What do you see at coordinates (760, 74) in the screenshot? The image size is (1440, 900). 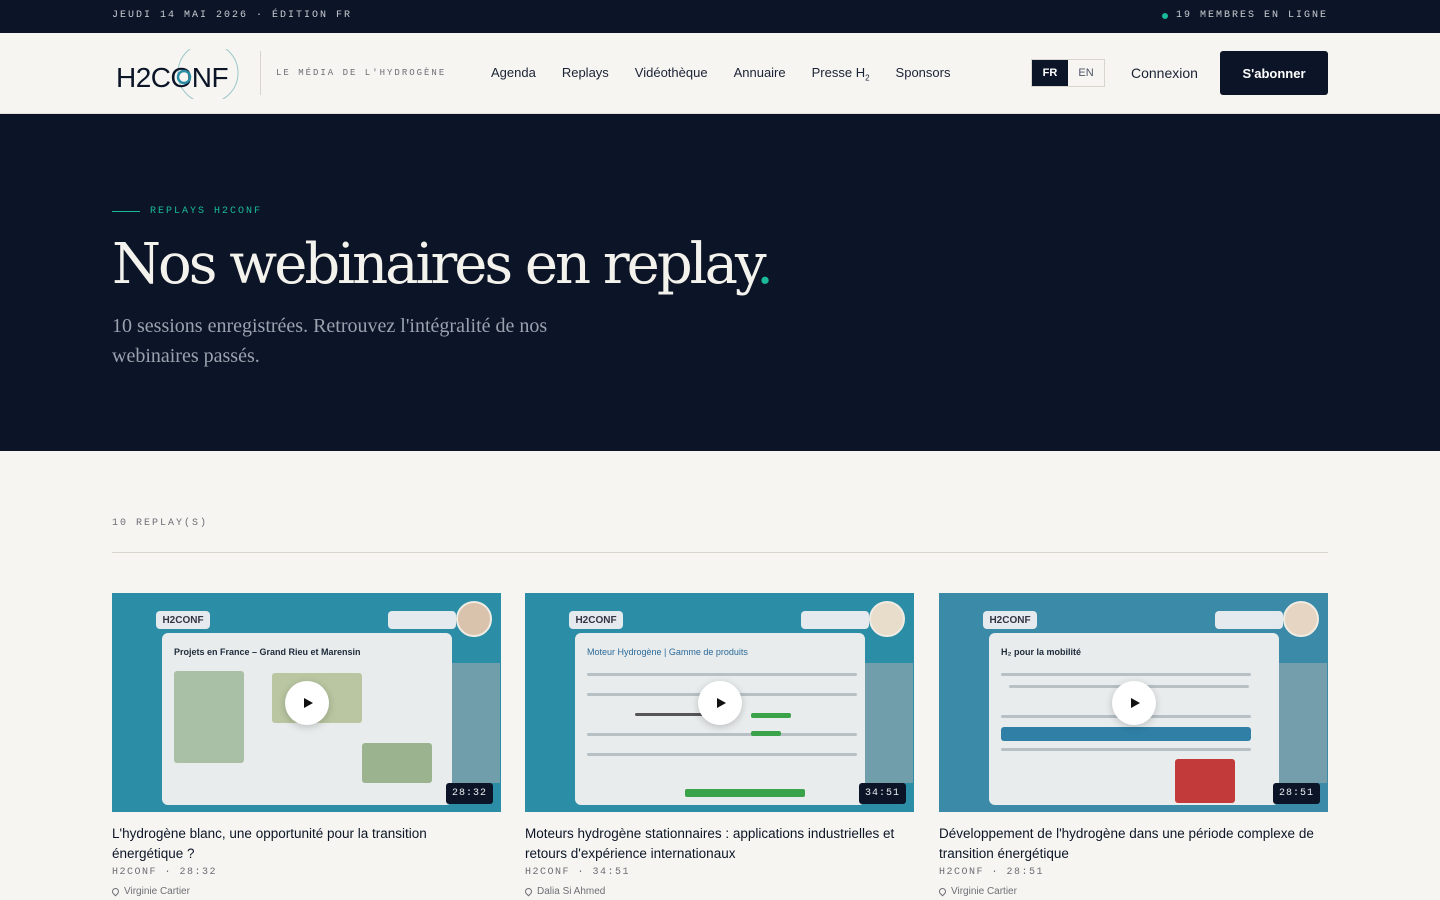 I see `nav-annuaire: Annuaire` at bounding box center [760, 74].